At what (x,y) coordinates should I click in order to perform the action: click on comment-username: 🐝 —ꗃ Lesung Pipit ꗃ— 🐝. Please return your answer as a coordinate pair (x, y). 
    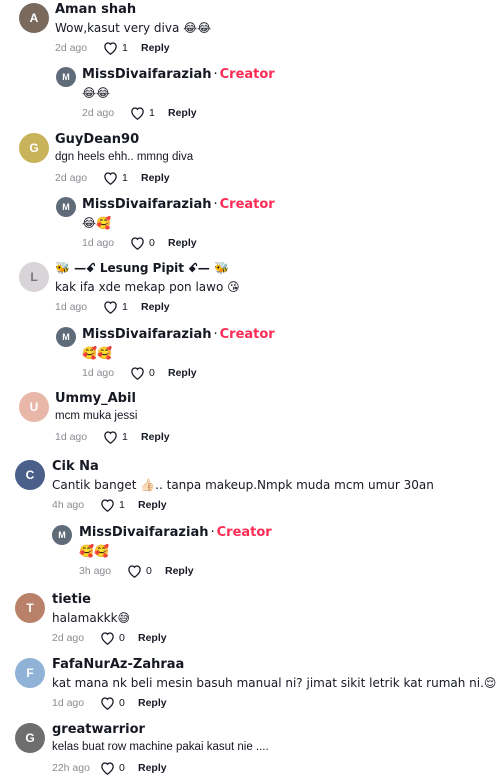
    Looking at the image, I should click on (142, 268).